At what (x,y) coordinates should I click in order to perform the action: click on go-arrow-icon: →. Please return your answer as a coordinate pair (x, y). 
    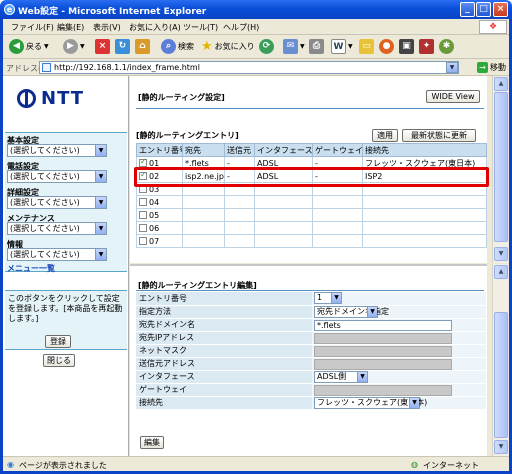
    Looking at the image, I should click on (482, 67).